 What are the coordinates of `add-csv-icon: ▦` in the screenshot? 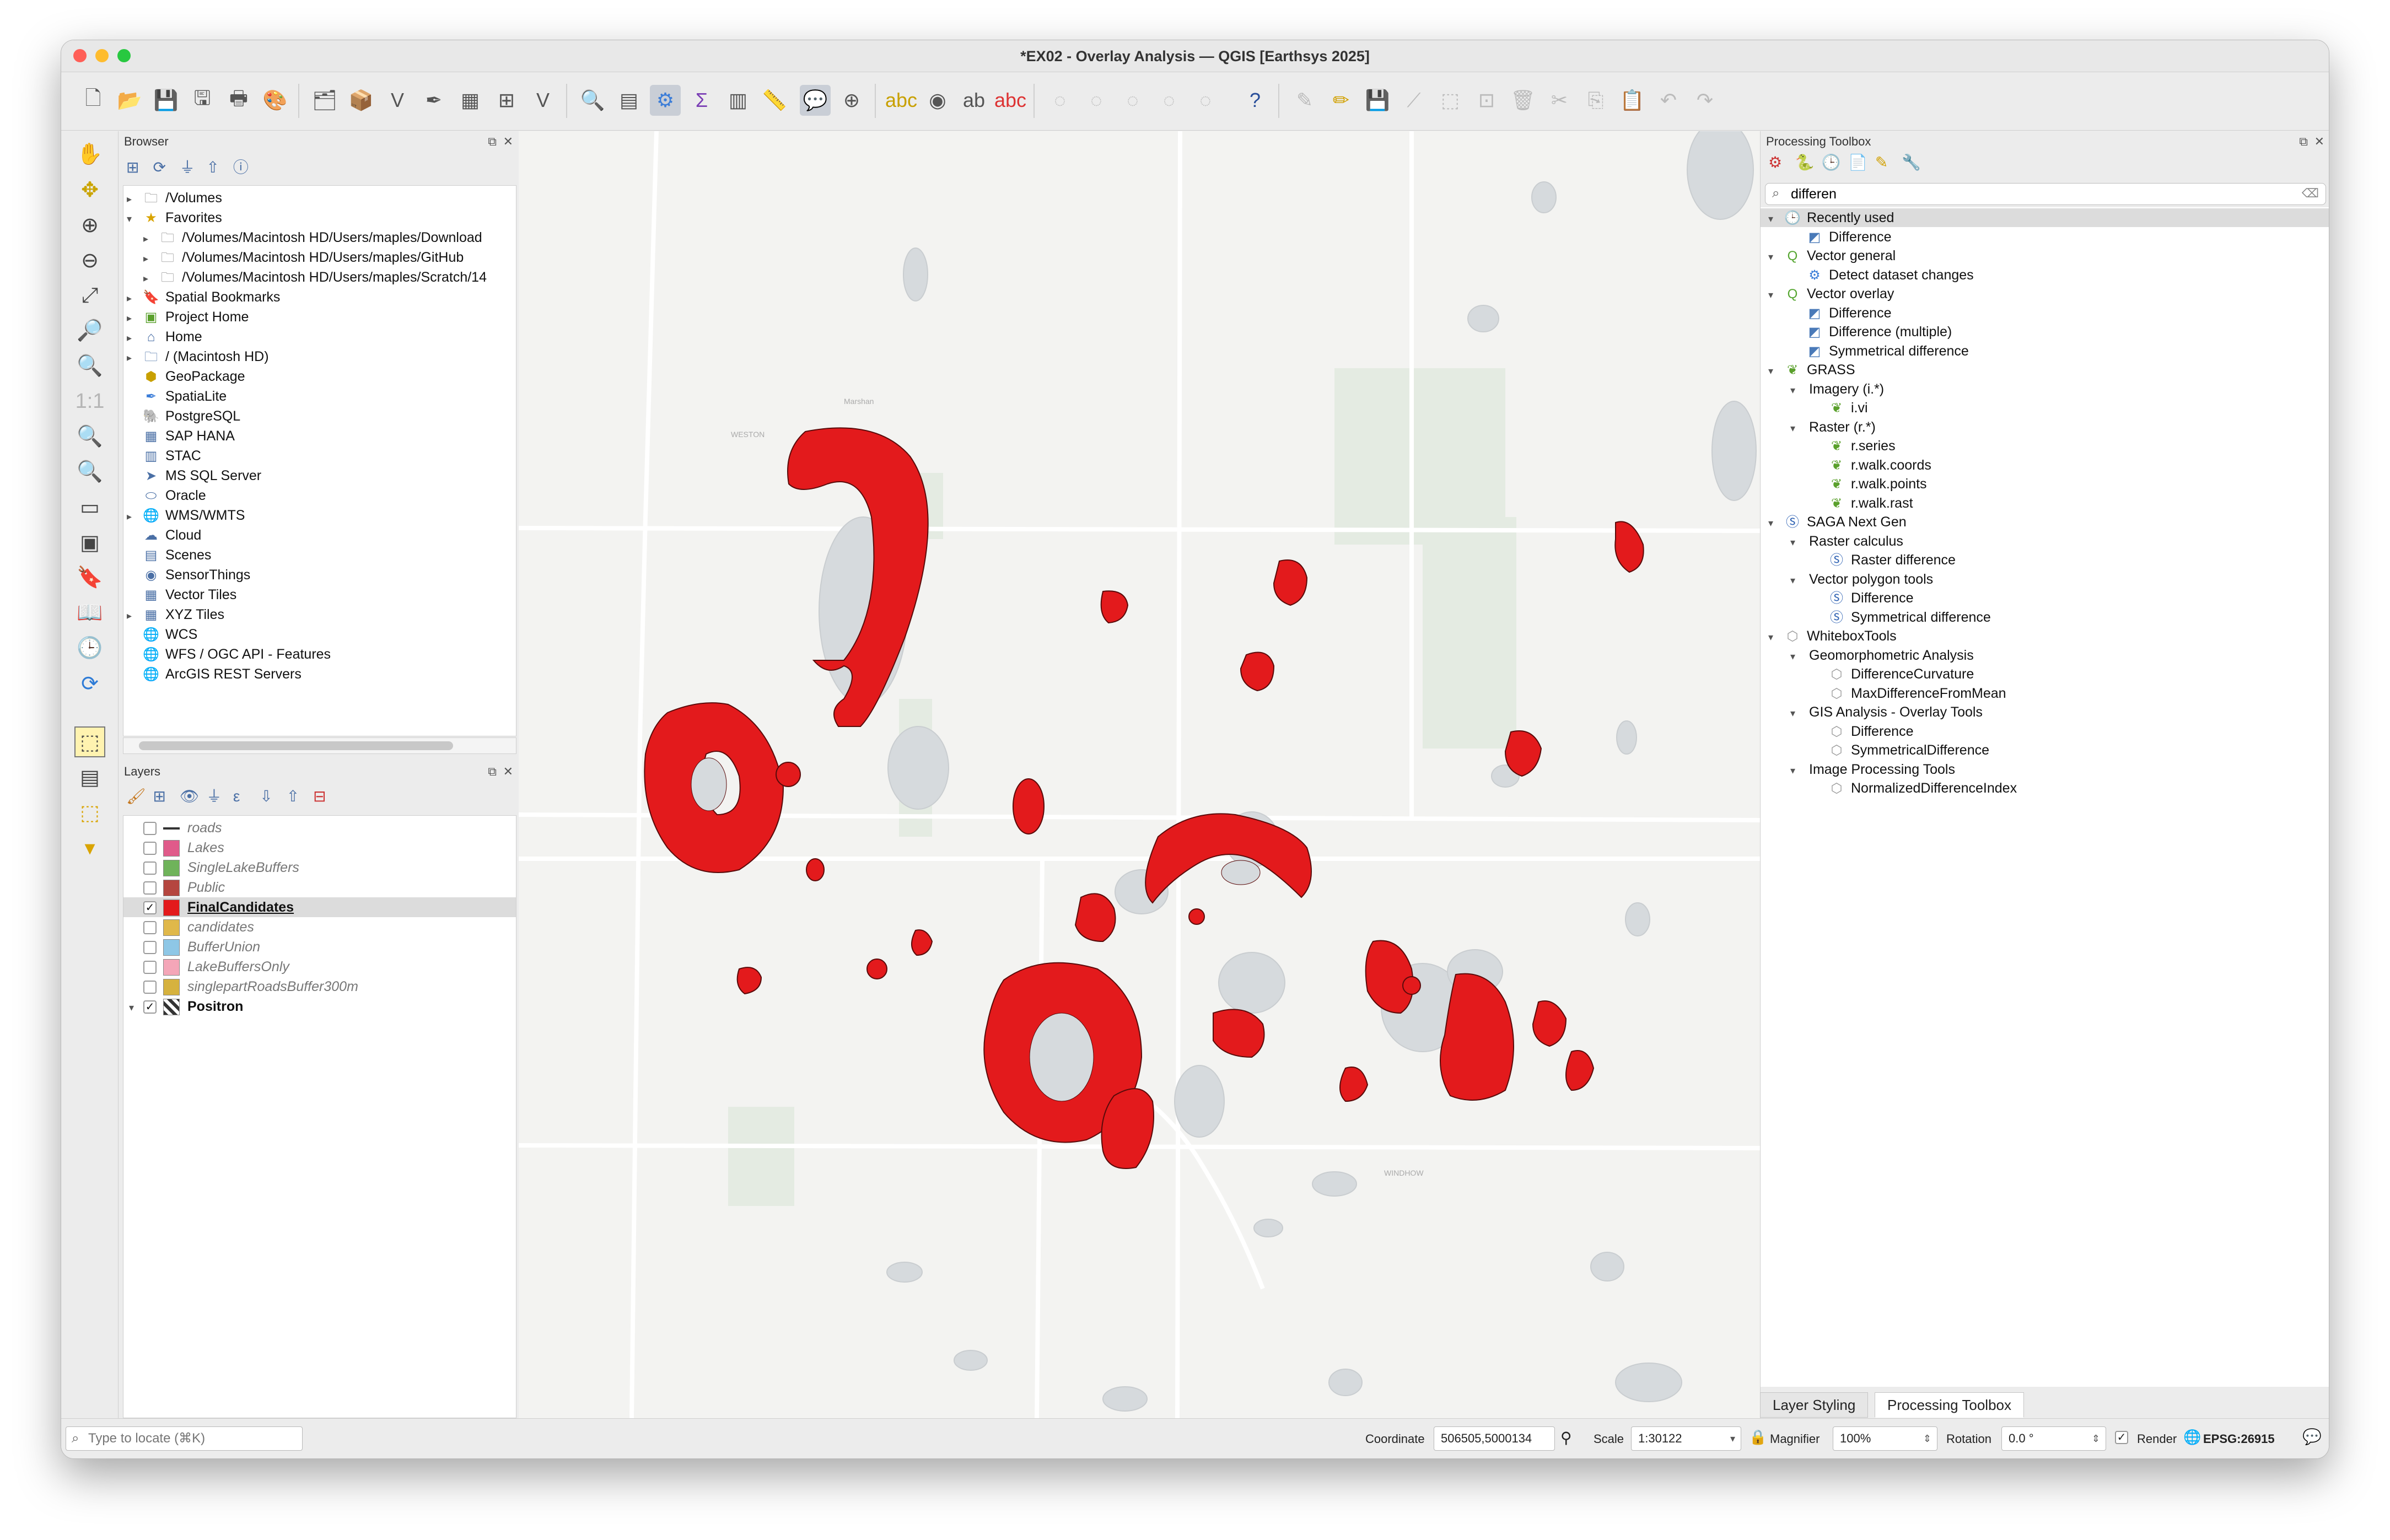 It's located at (470, 100).